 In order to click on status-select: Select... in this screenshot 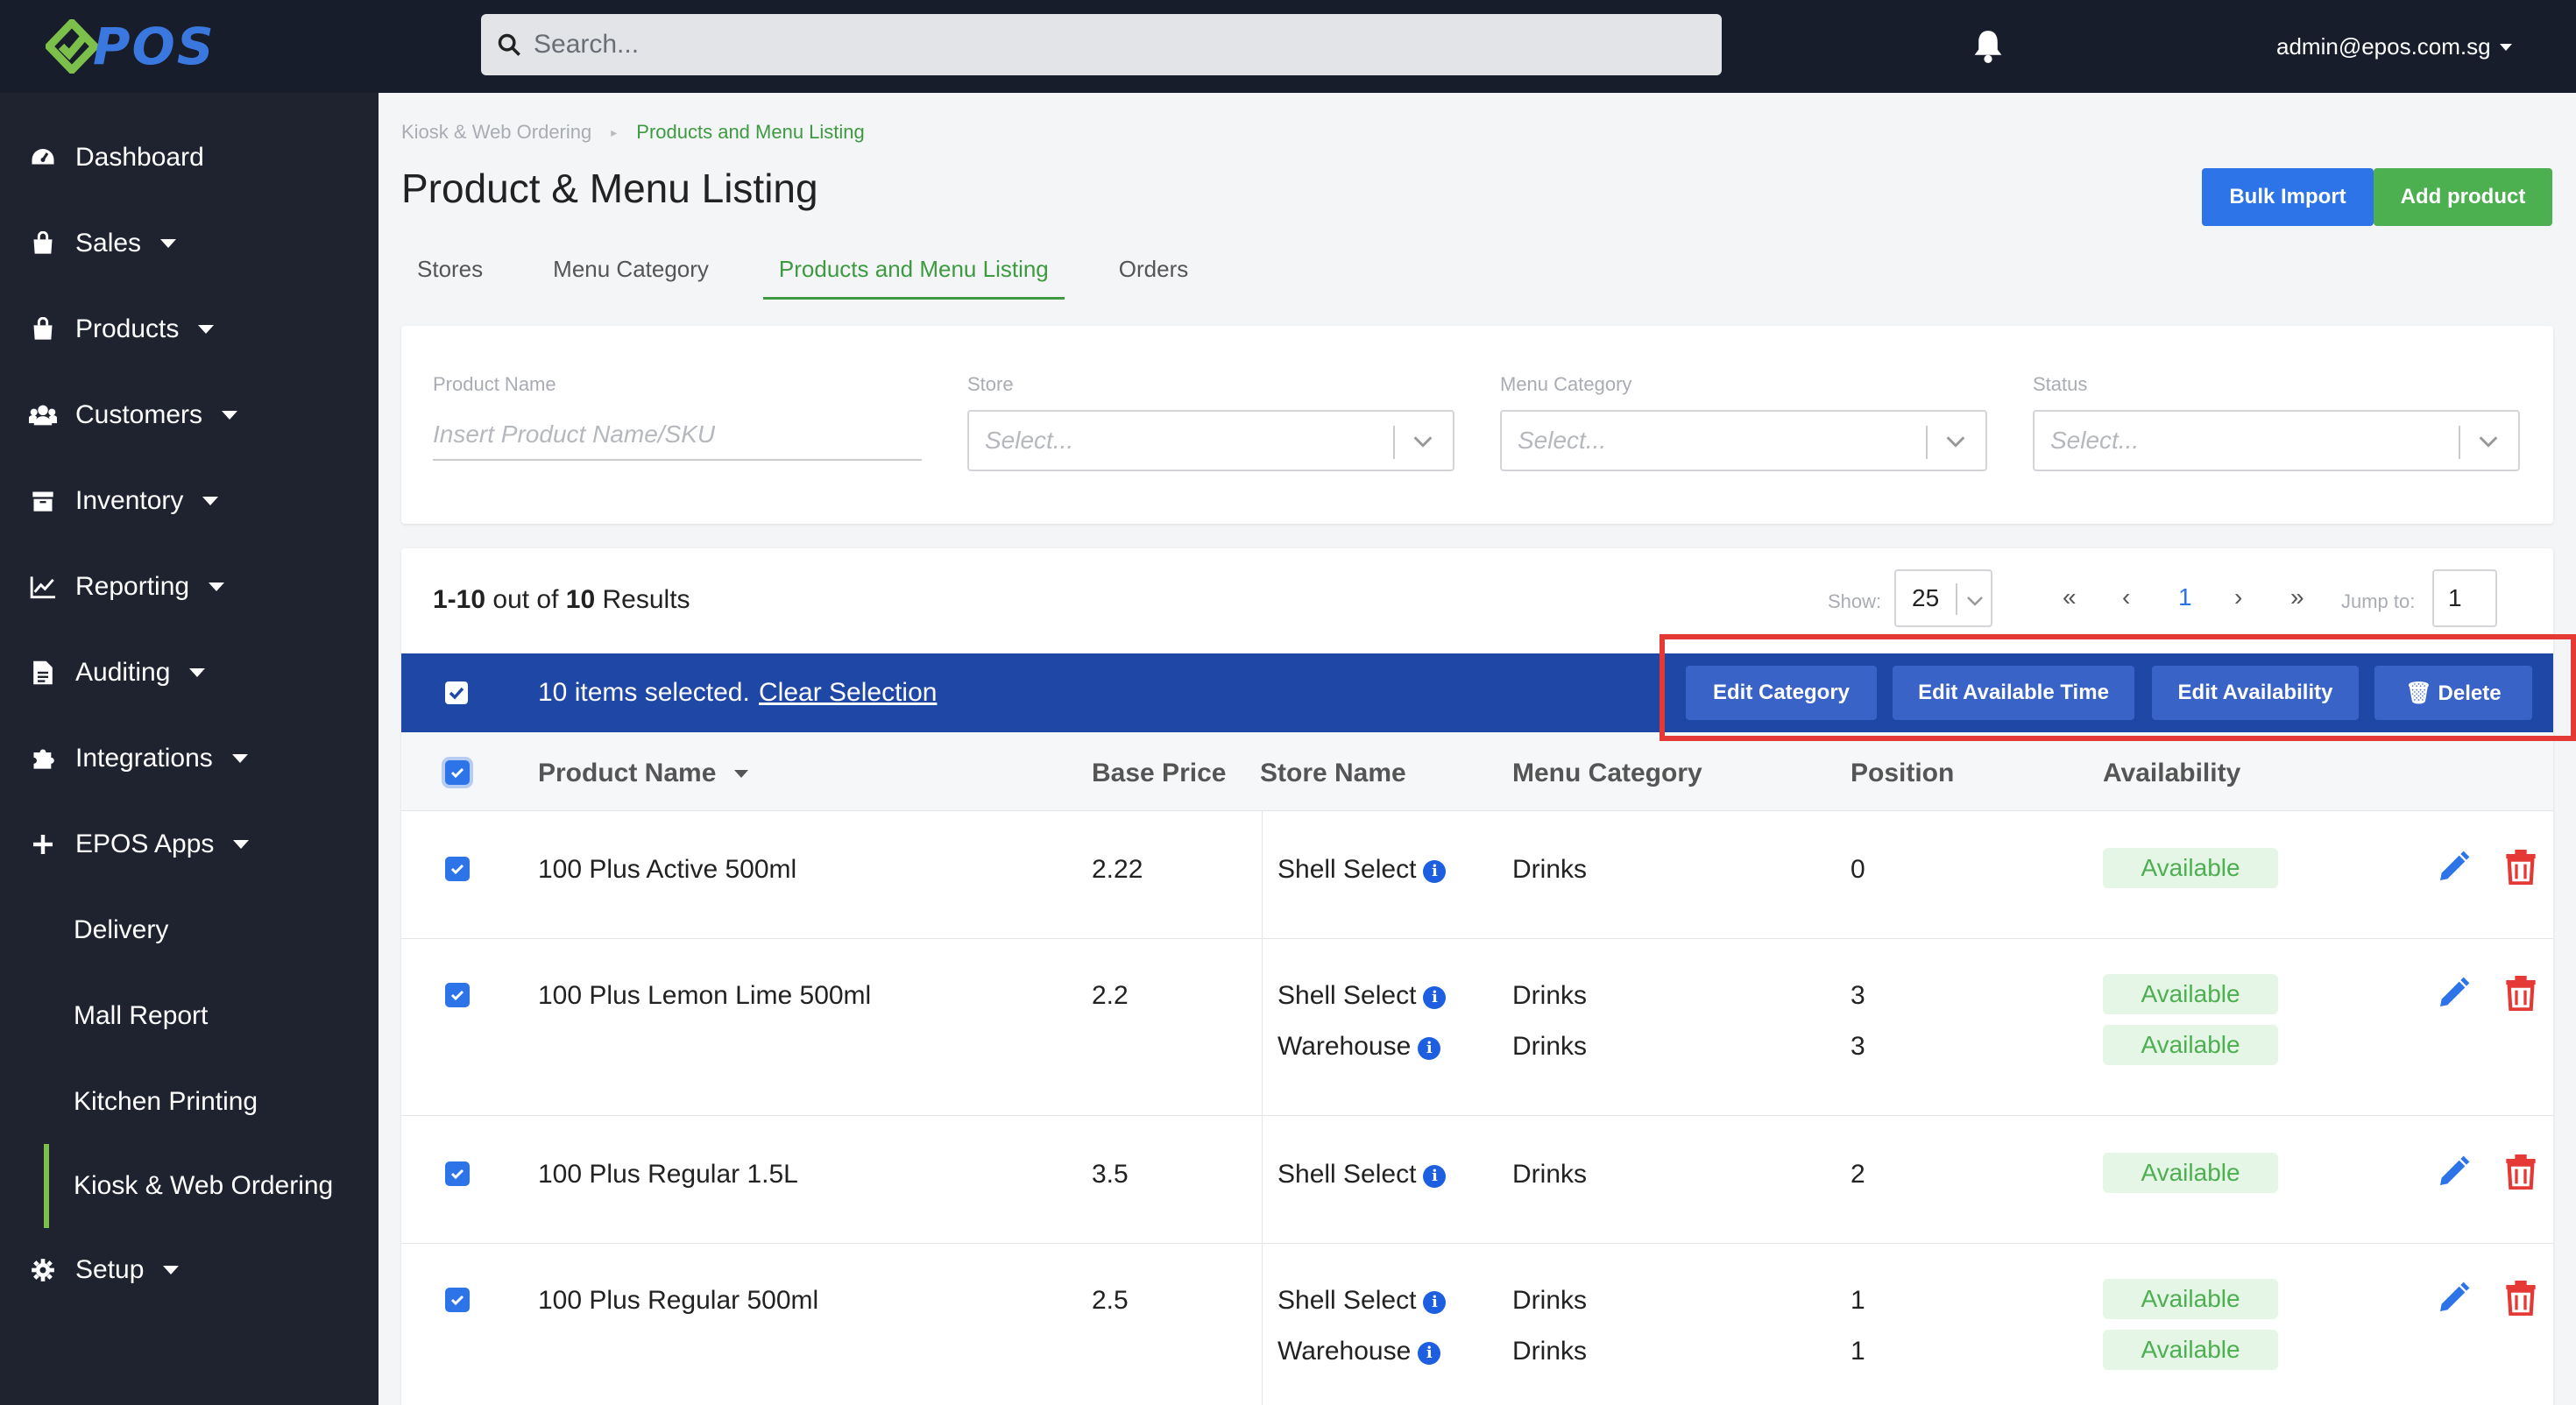, I will do `click(2276, 440)`.